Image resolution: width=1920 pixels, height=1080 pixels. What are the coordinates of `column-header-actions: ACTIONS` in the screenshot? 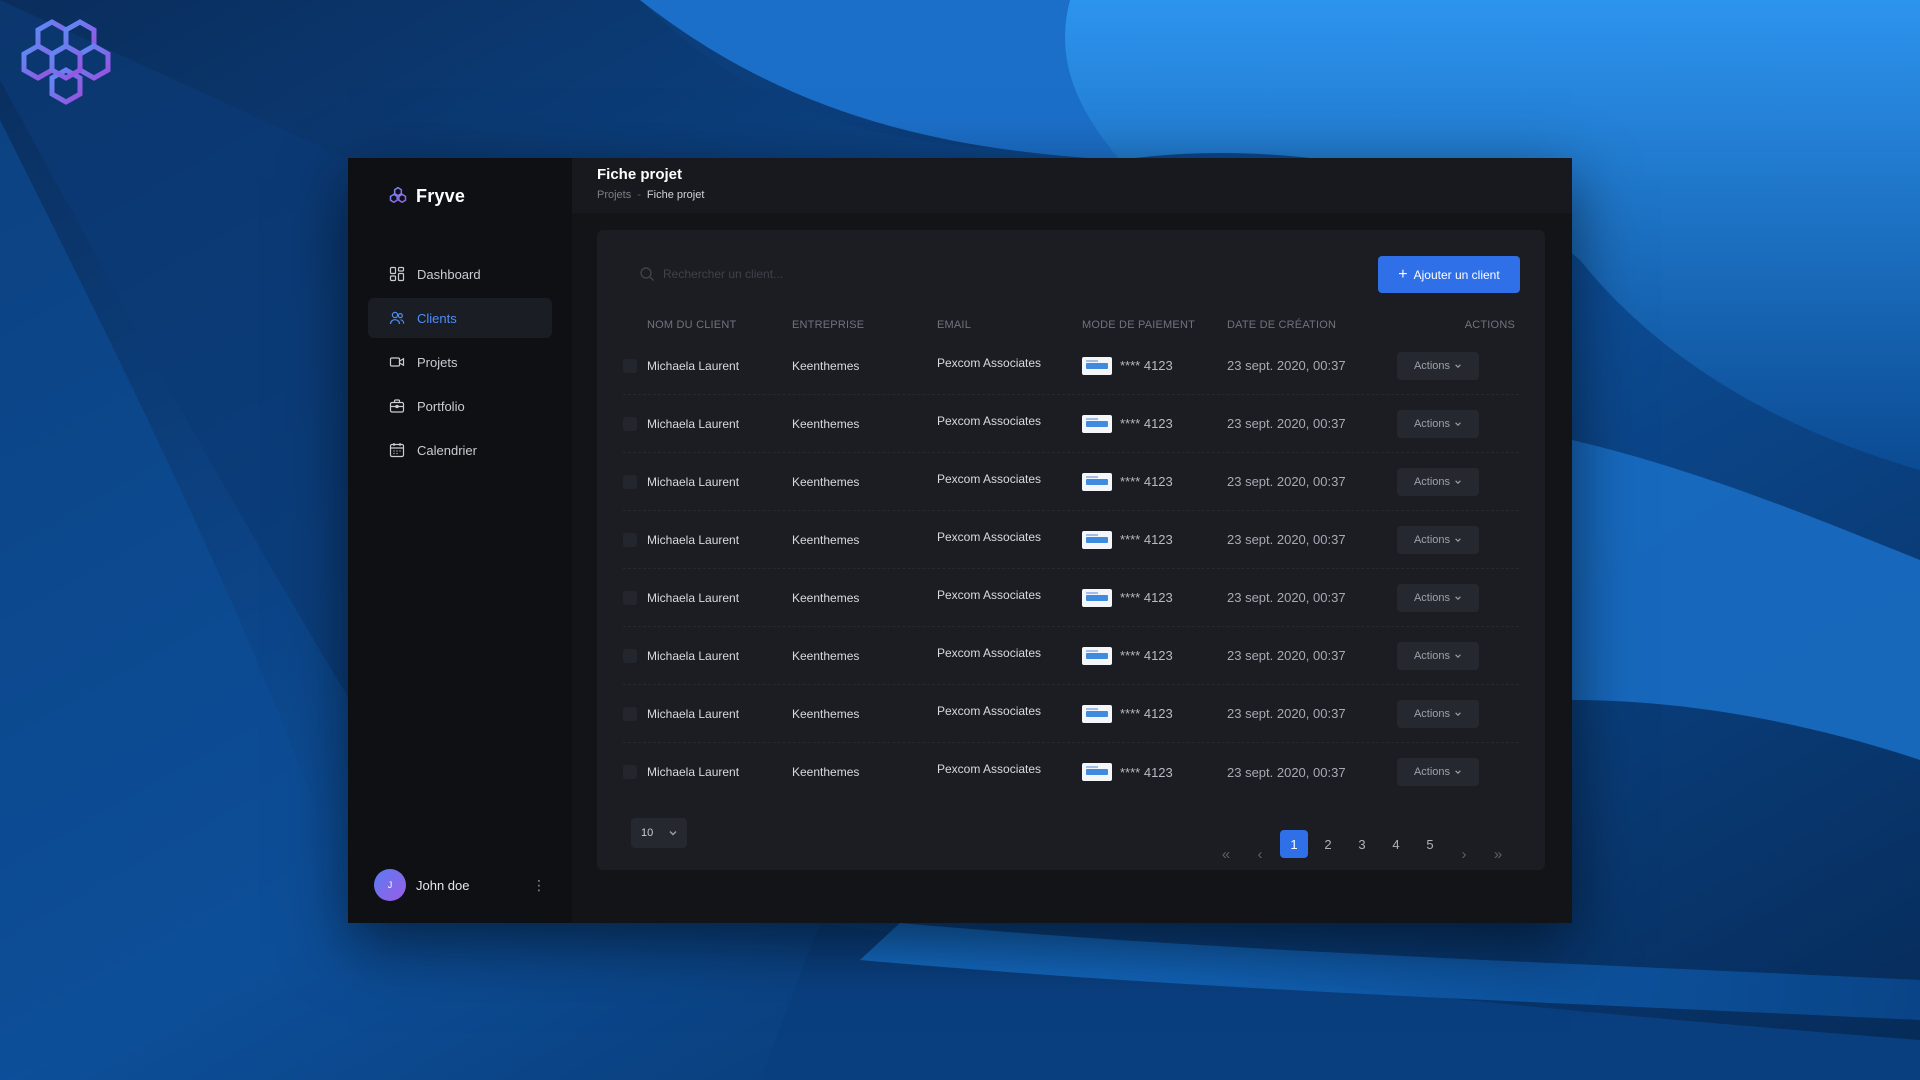 It's located at (1489, 325).